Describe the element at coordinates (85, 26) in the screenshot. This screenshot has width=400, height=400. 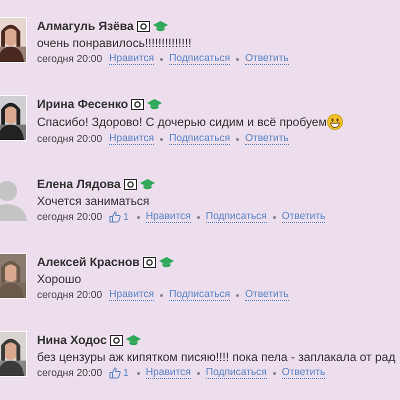
I see `author-name: Алмагуль Язёва` at that location.